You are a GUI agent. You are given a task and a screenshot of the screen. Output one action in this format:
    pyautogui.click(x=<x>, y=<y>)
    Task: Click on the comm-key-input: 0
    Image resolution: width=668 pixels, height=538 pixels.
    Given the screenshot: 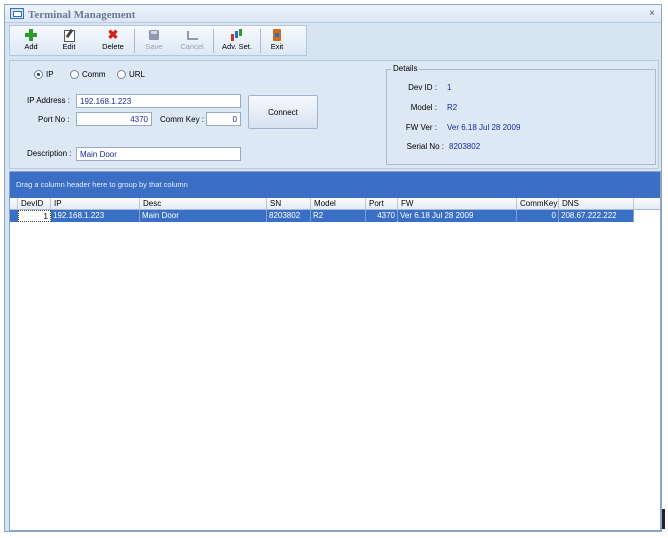 What is the action you would take?
    pyautogui.click(x=223, y=119)
    